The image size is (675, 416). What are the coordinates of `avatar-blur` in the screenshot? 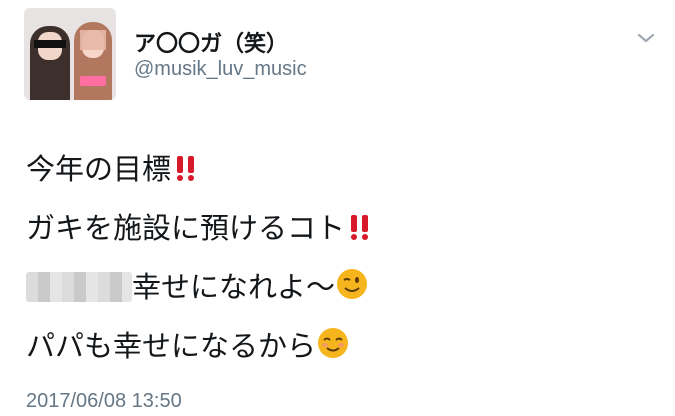 It's located at (93, 40).